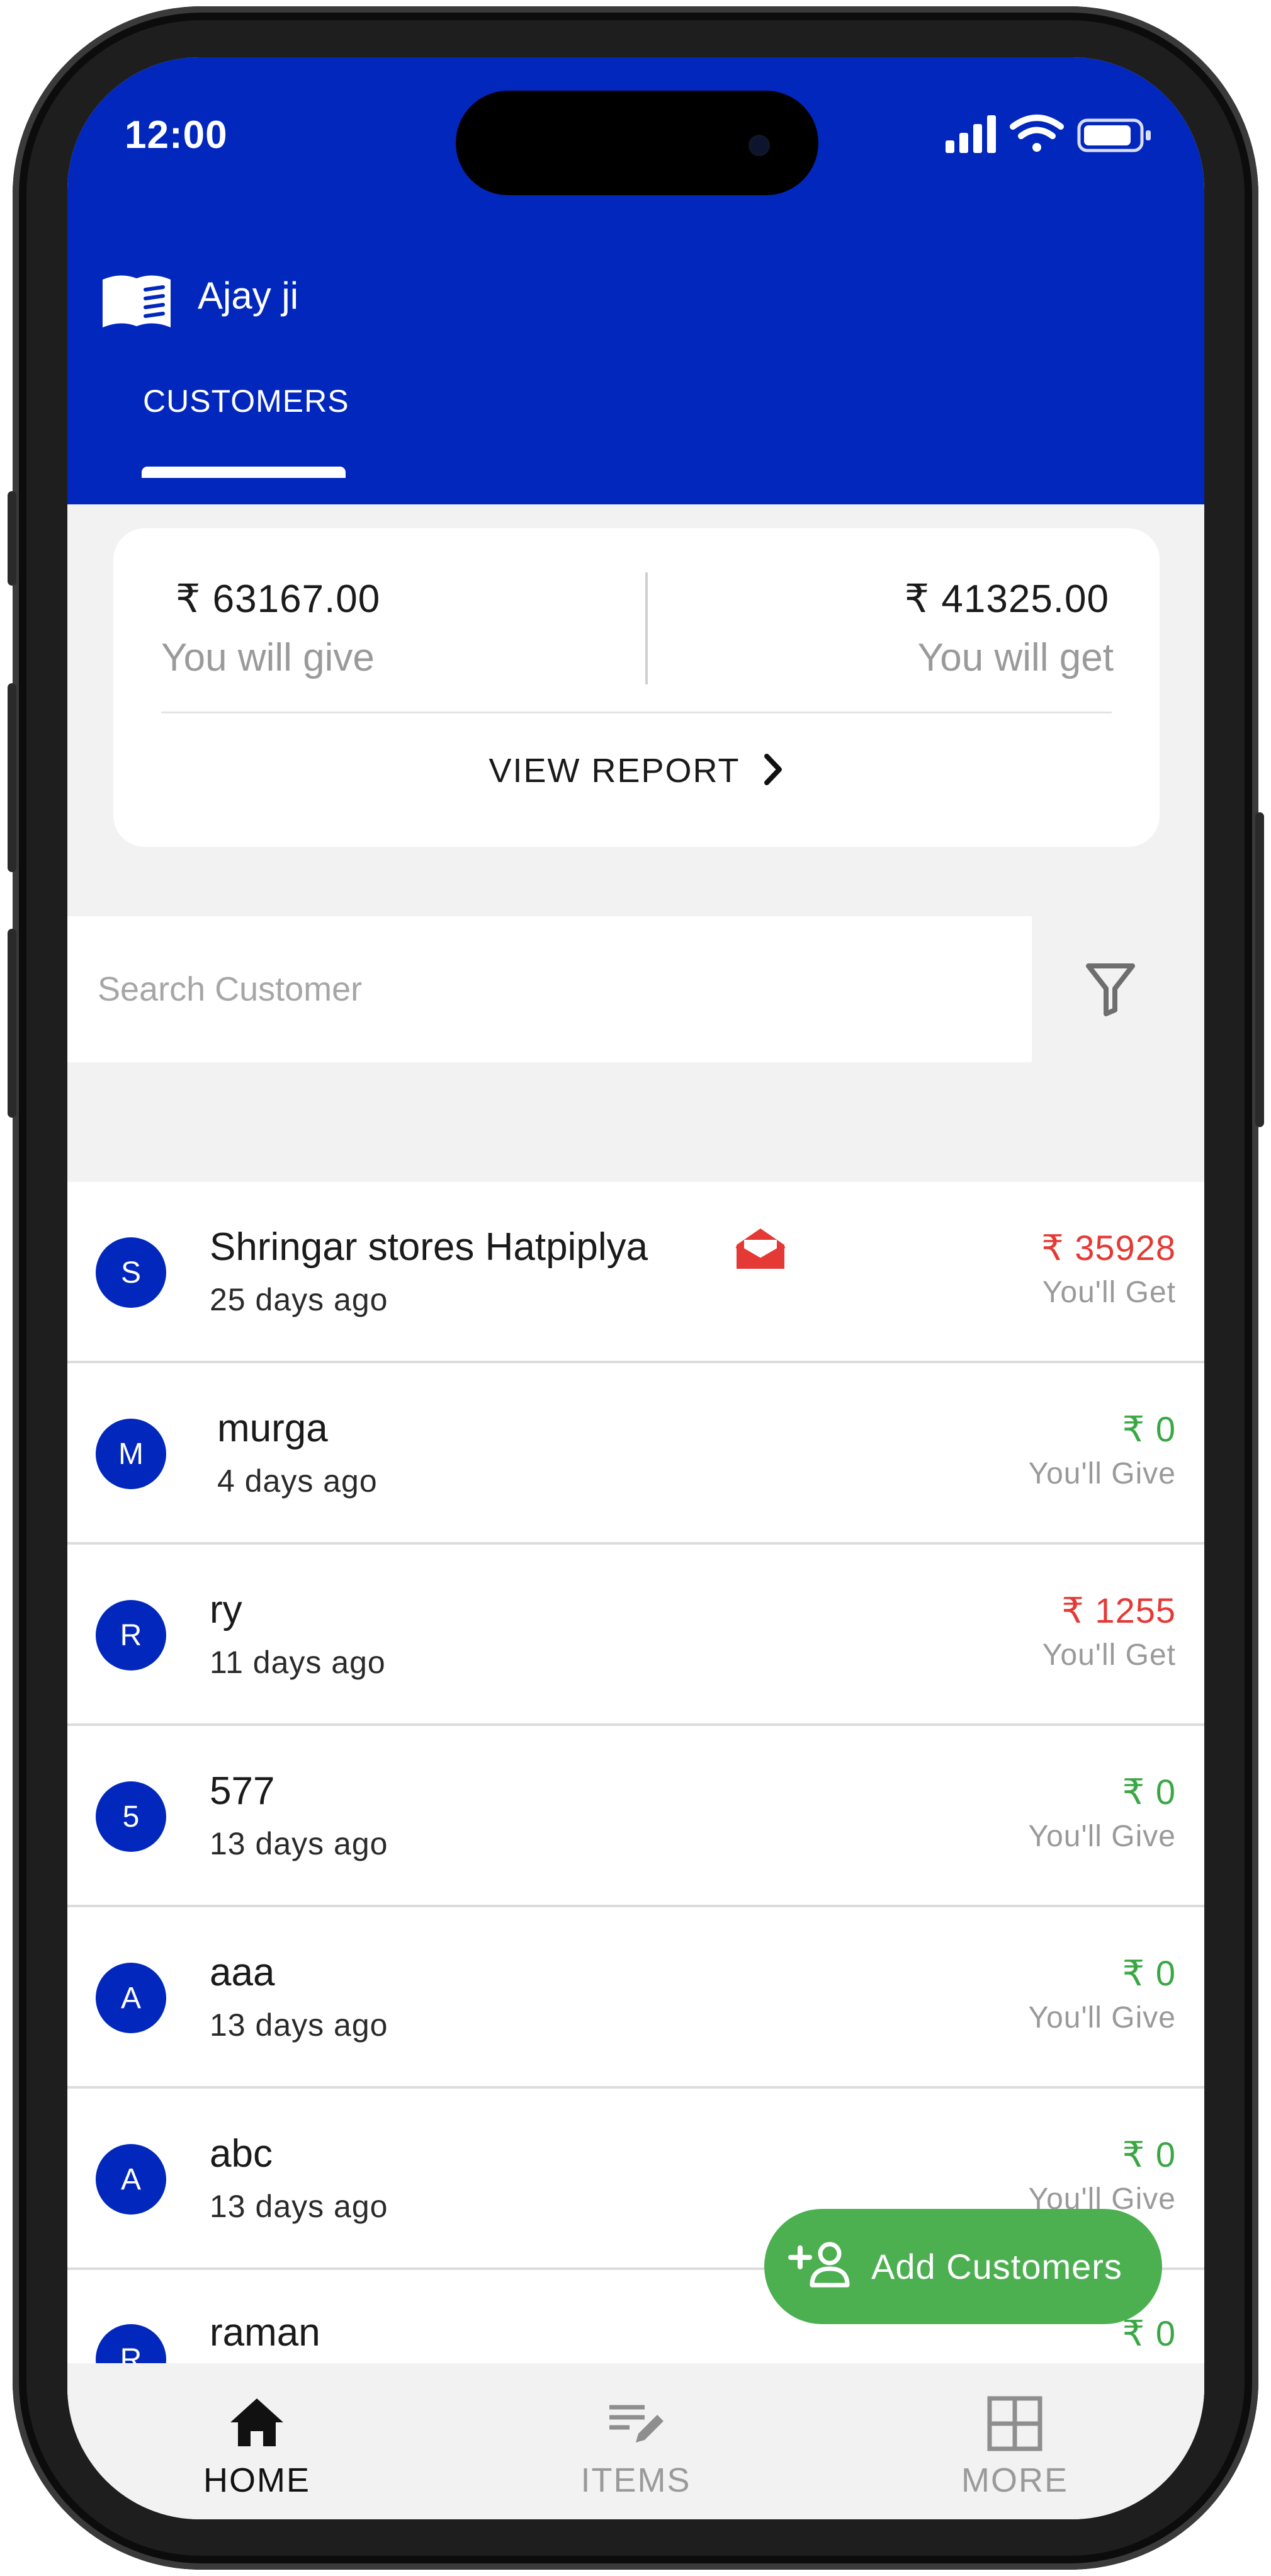 The width and height of the screenshot is (1271, 2576). What do you see at coordinates (821, 2266) in the screenshot?
I see `add-person-icon` at bounding box center [821, 2266].